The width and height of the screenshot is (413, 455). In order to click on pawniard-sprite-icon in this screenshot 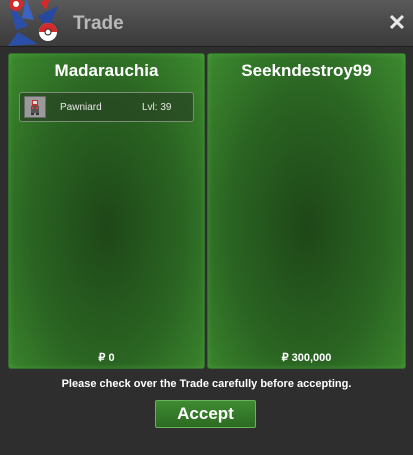, I will do `click(35, 107)`.